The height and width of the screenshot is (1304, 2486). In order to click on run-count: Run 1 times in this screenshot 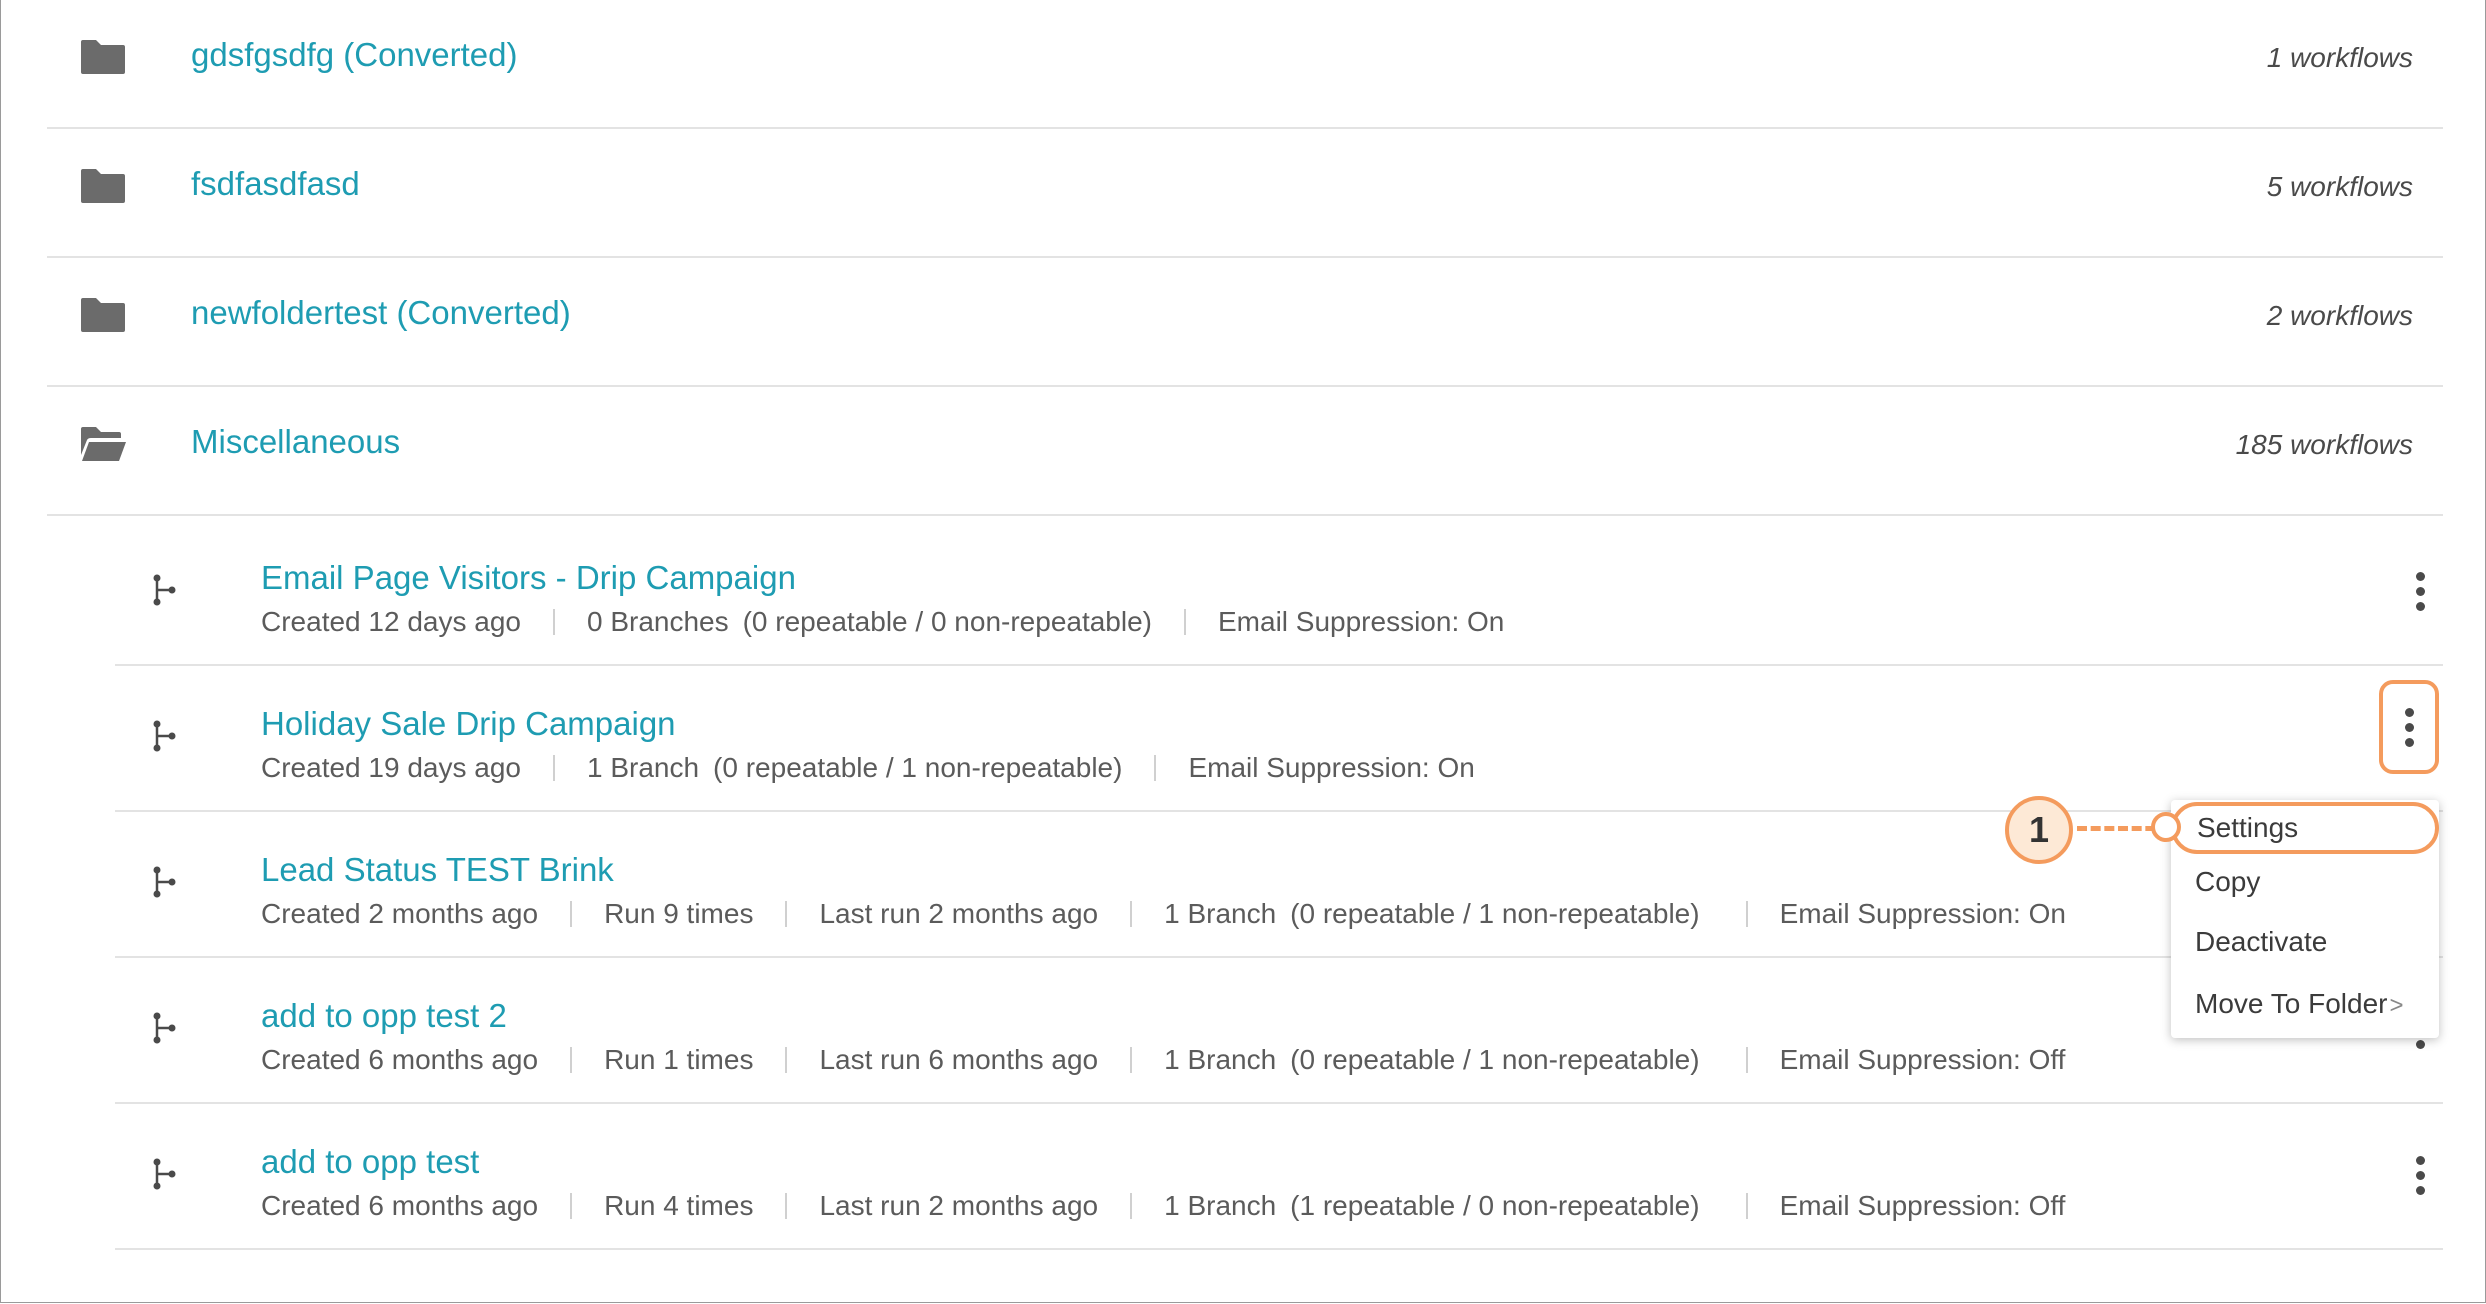, I will do `click(679, 1059)`.